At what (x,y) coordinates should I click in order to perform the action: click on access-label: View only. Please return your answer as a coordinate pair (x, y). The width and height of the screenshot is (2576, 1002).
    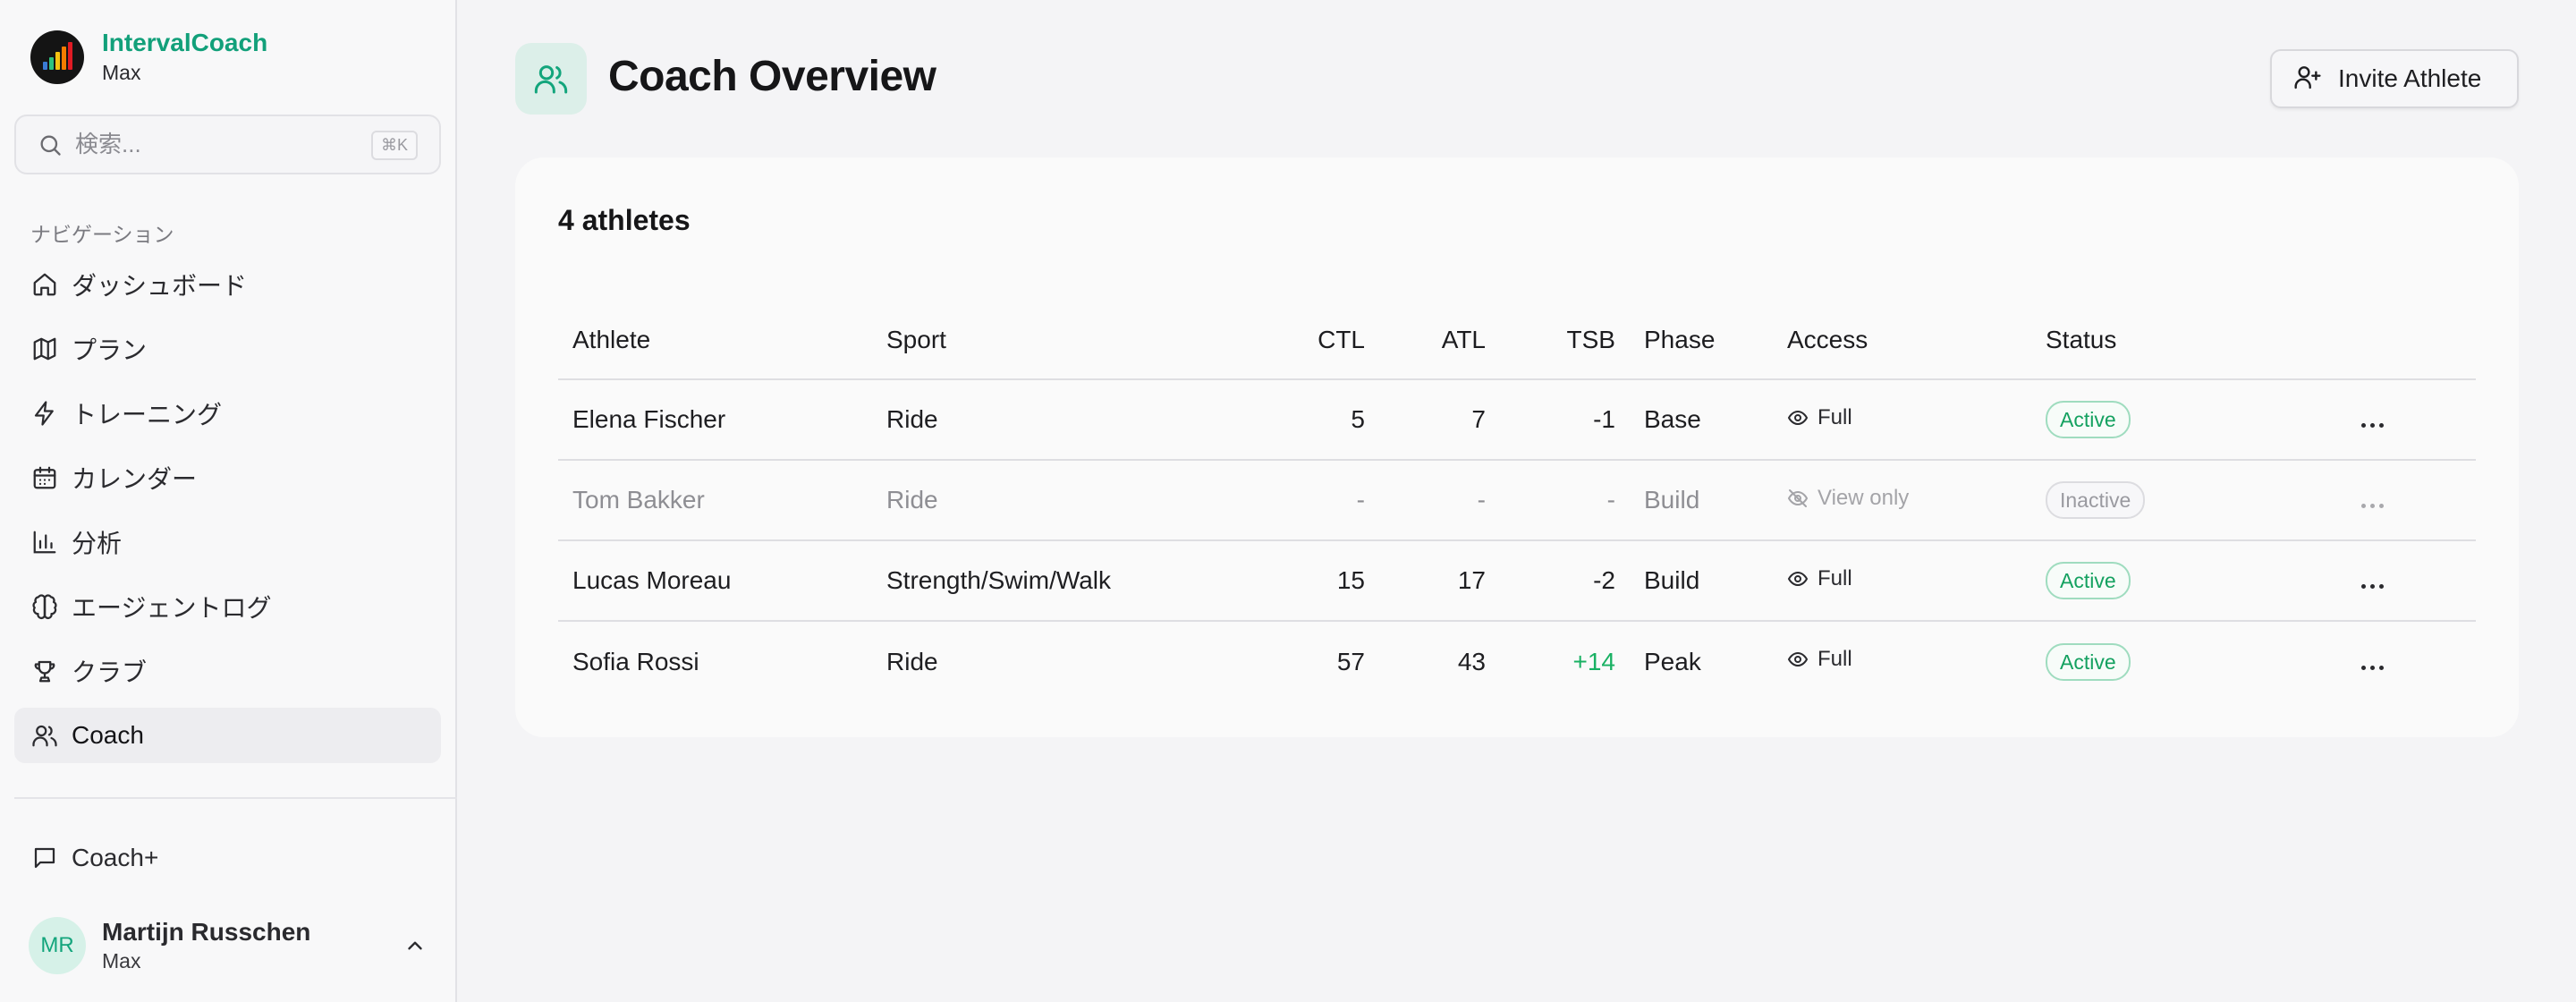
    Looking at the image, I should click on (1864, 497).